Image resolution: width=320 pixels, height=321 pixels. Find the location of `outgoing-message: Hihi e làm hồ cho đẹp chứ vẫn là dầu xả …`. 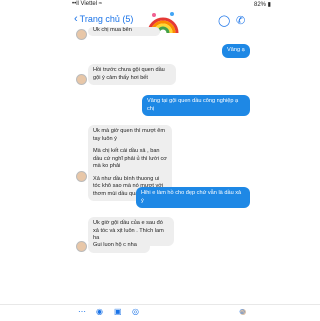

outgoing-message: Hihi e làm hồ cho đẹp chứ vẫn là dầu xả … is located at coordinates (193, 197).